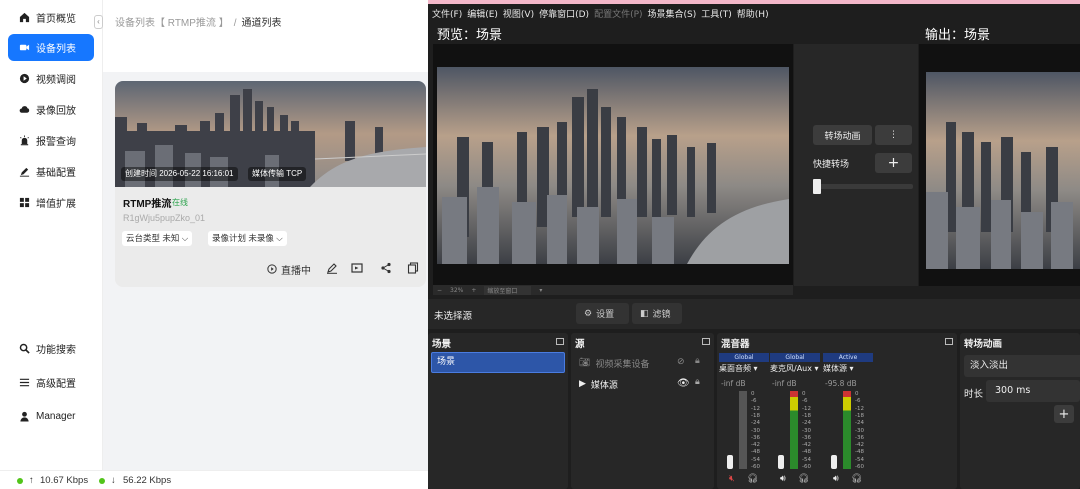 Image resolution: width=1080 pixels, height=489 pixels. Describe the element at coordinates (24, 348) in the screenshot. I see `search-icon` at that location.